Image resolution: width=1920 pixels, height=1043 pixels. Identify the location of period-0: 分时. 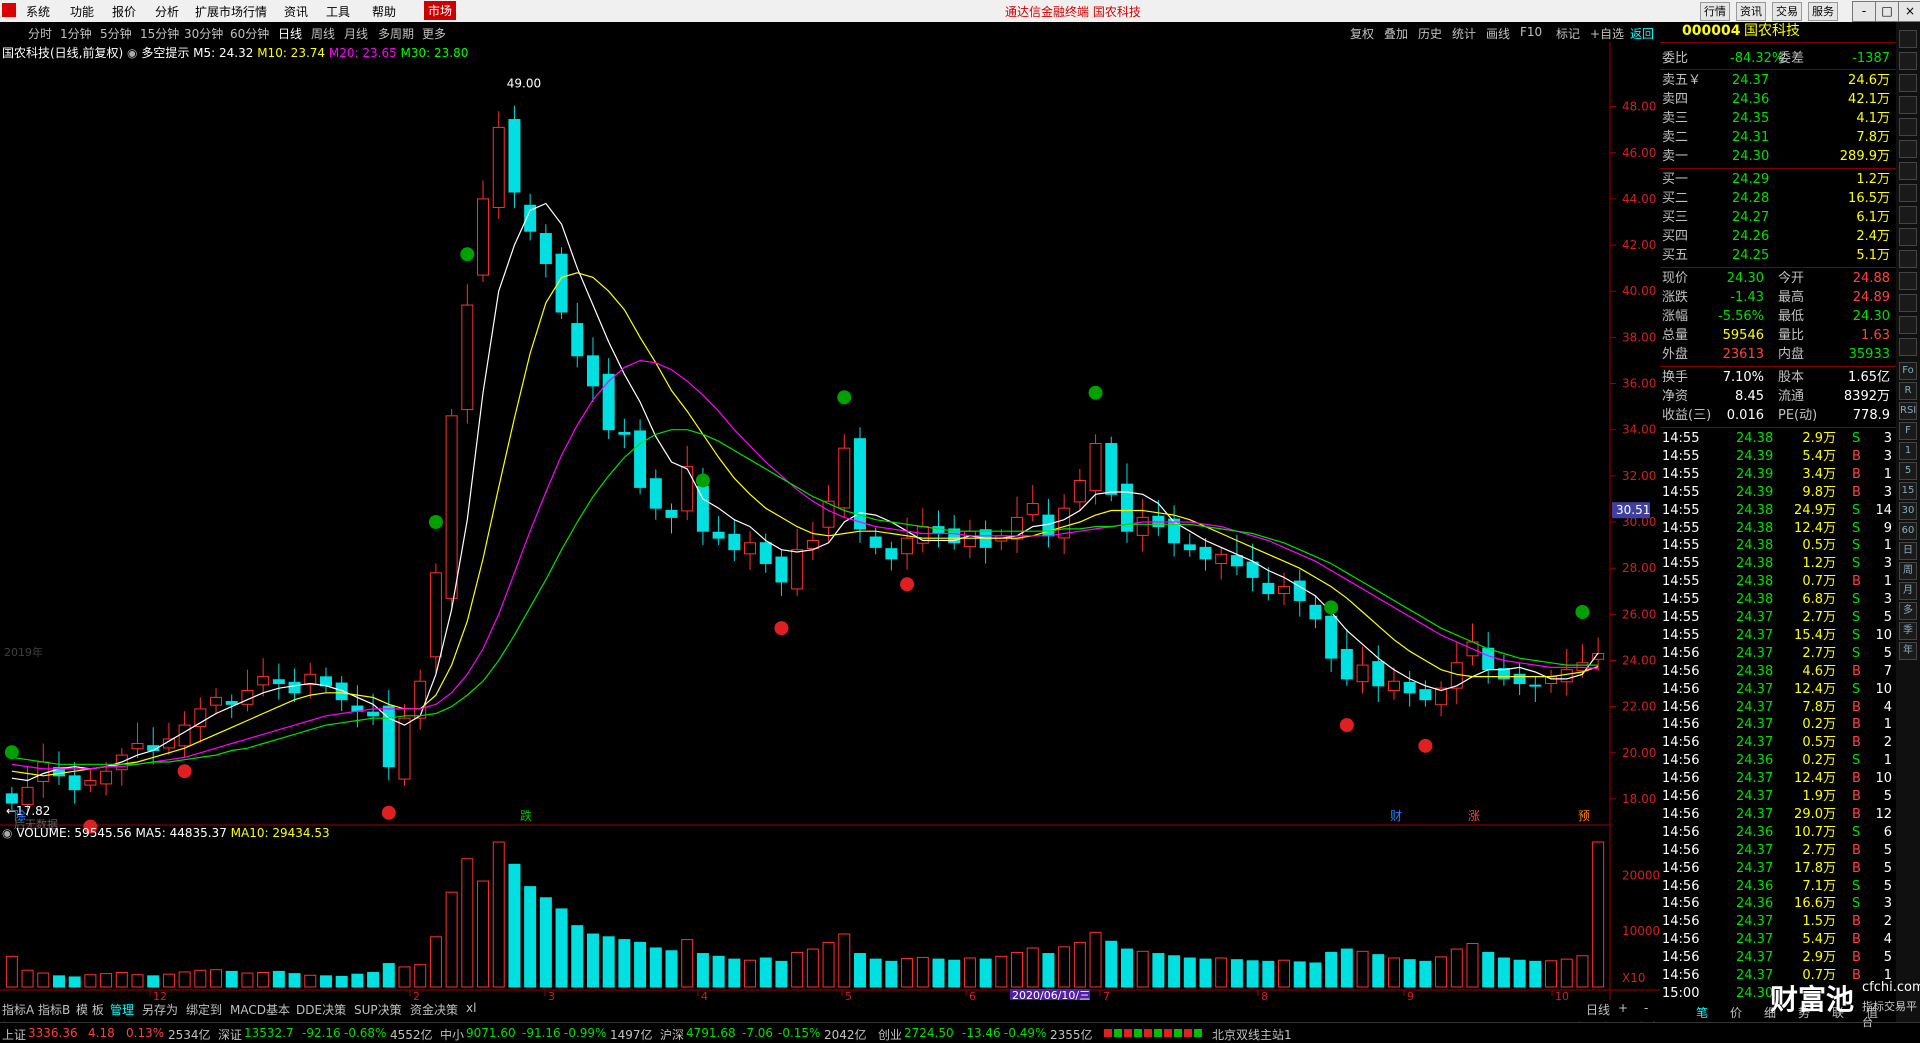
(40, 33).